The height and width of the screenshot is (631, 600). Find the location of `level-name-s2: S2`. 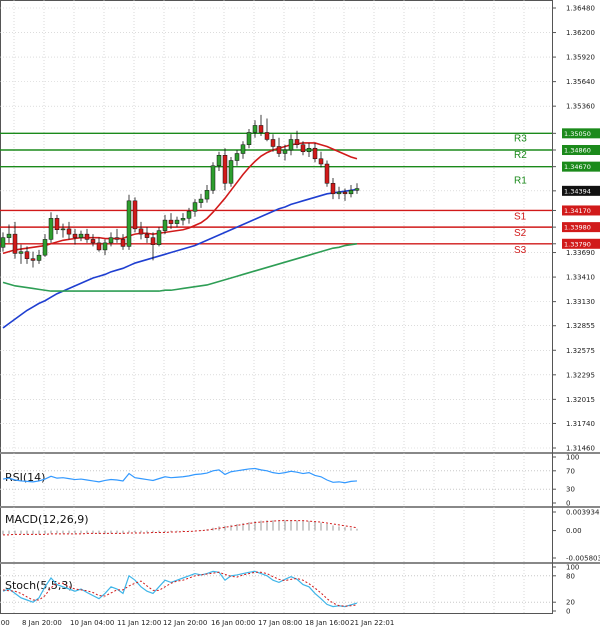

level-name-s2: S2 is located at coordinates (520, 233).